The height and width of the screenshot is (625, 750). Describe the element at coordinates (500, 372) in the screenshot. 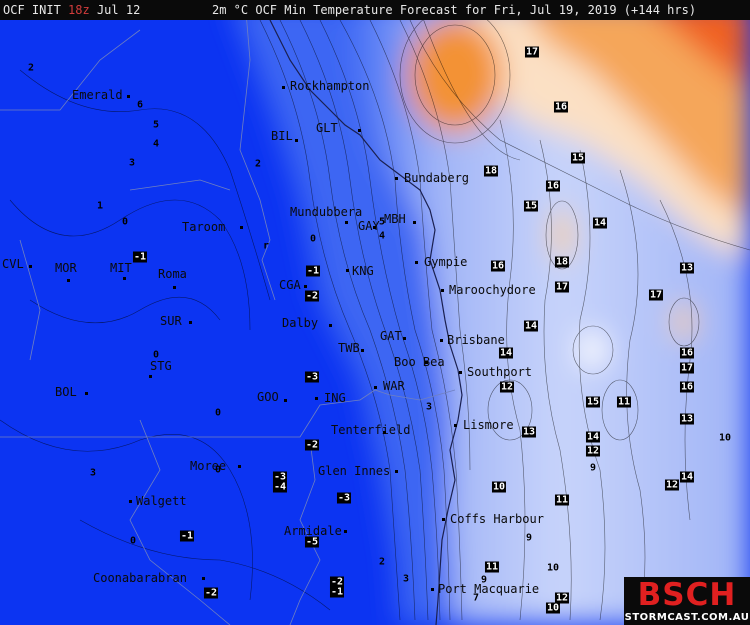

I see `place-label-southport: Southport` at that location.